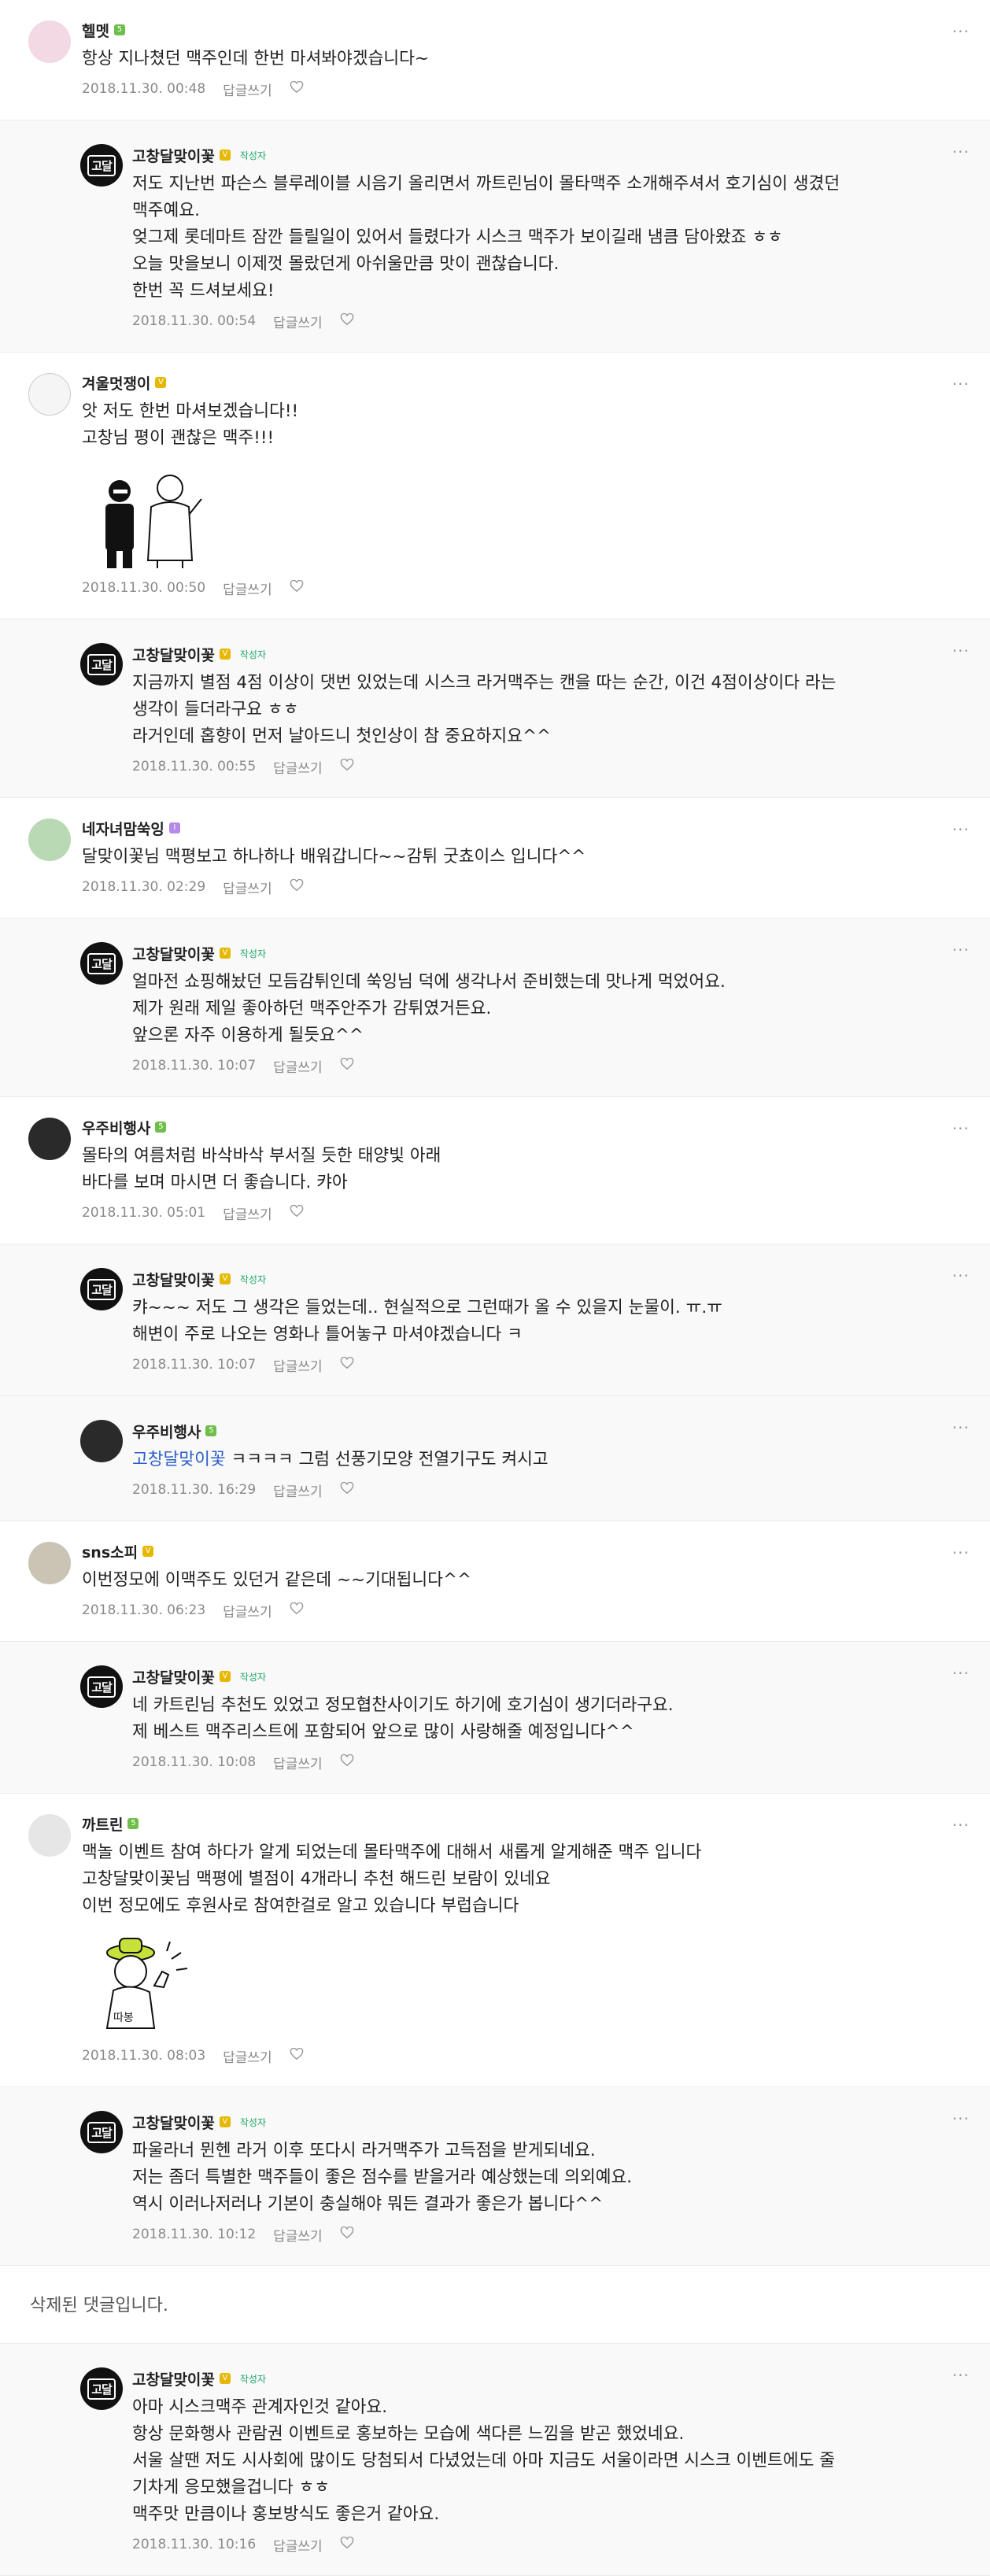  What do you see at coordinates (144, 89) in the screenshot?
I see `comment-date: 2018.11.30. 00:48` at bounding box center [144, 89].